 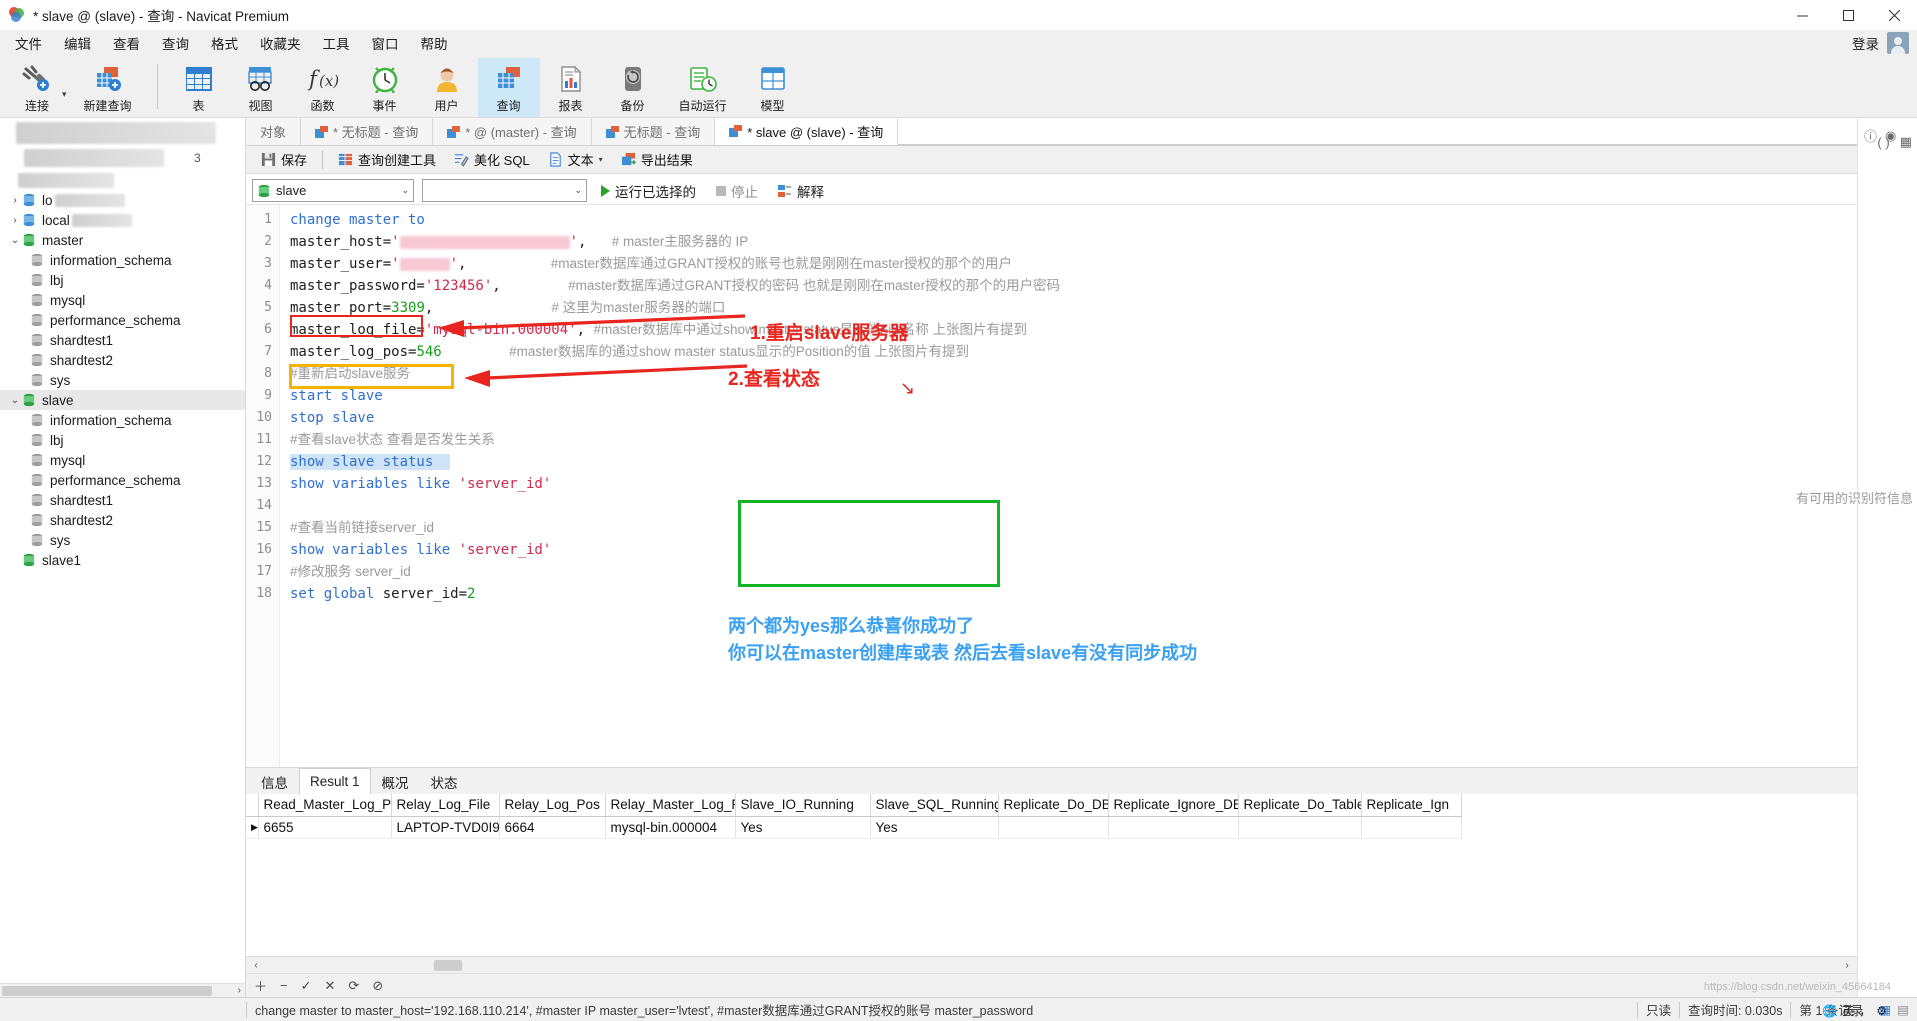 What do you see at coordinates (64, 87) in the screenshot?
I see `connection-dropdown-caret-icon: ▾` at bounding box center [64, 87].